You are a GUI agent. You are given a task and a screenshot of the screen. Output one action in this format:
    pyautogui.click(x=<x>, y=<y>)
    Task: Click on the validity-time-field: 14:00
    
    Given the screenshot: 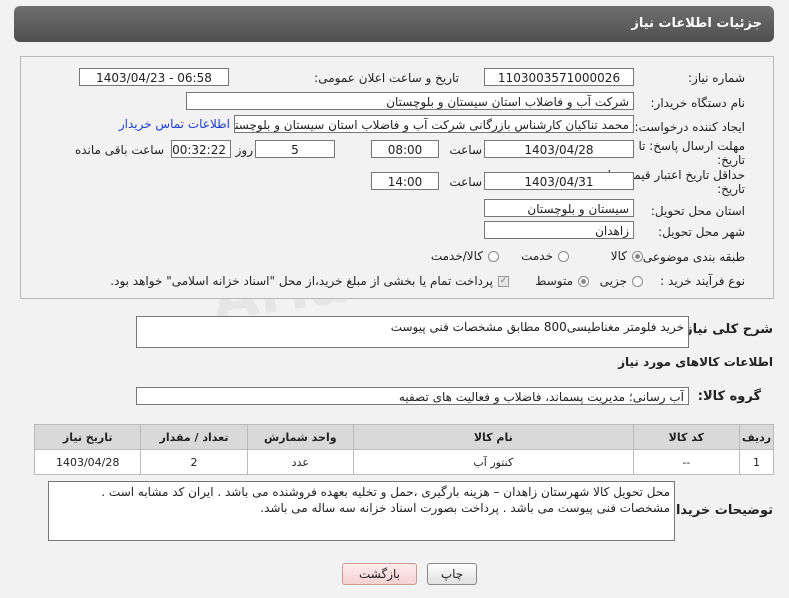 What is the action you would take?
    pyautogui.click(x=405, y=181)
    